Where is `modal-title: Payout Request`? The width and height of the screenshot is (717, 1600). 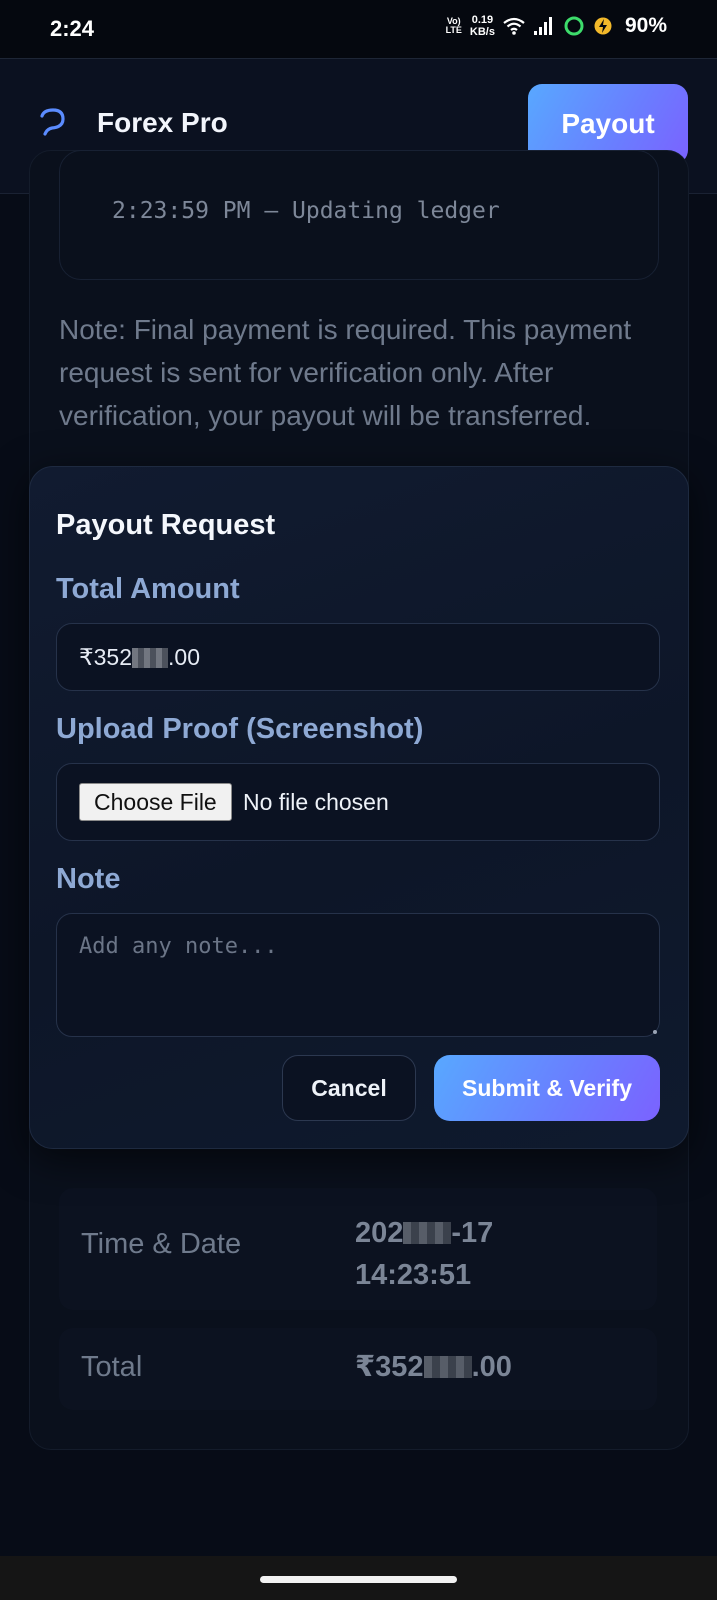 modal-title: Payout Request is located at coordinates (166, 525).